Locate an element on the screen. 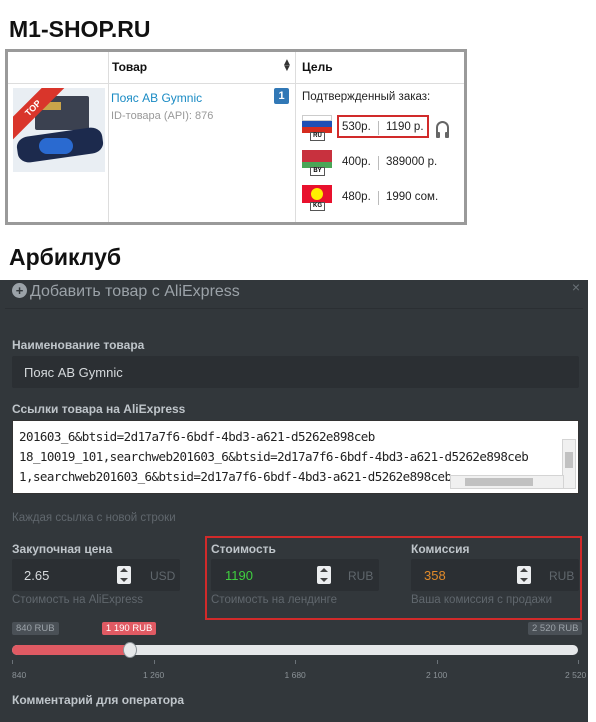  highlight-box is located at coordinates (383, 126).